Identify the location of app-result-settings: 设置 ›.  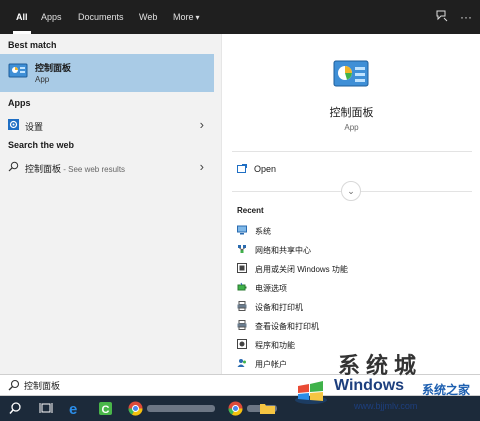
(107, 125).